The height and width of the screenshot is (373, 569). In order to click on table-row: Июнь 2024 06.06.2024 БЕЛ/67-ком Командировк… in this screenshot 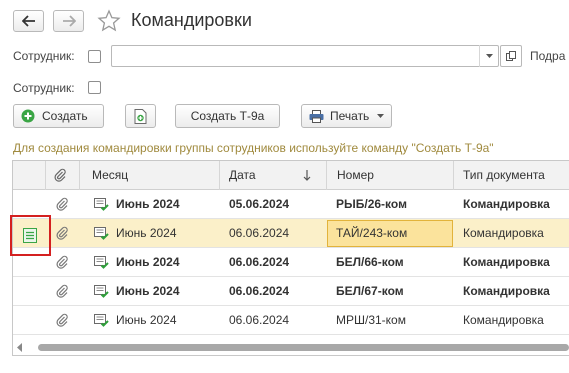, I will do `click(291, 291)`.